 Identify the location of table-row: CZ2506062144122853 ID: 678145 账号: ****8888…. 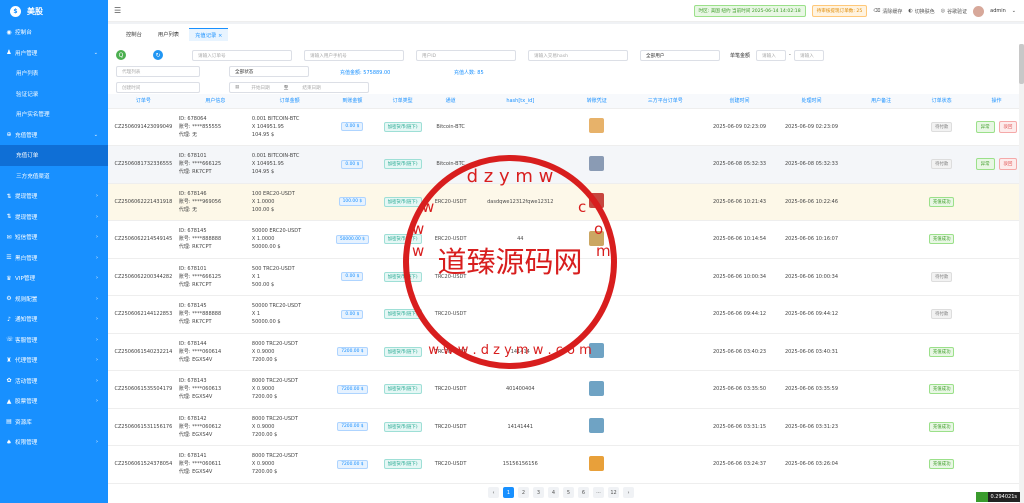
(566, 314).